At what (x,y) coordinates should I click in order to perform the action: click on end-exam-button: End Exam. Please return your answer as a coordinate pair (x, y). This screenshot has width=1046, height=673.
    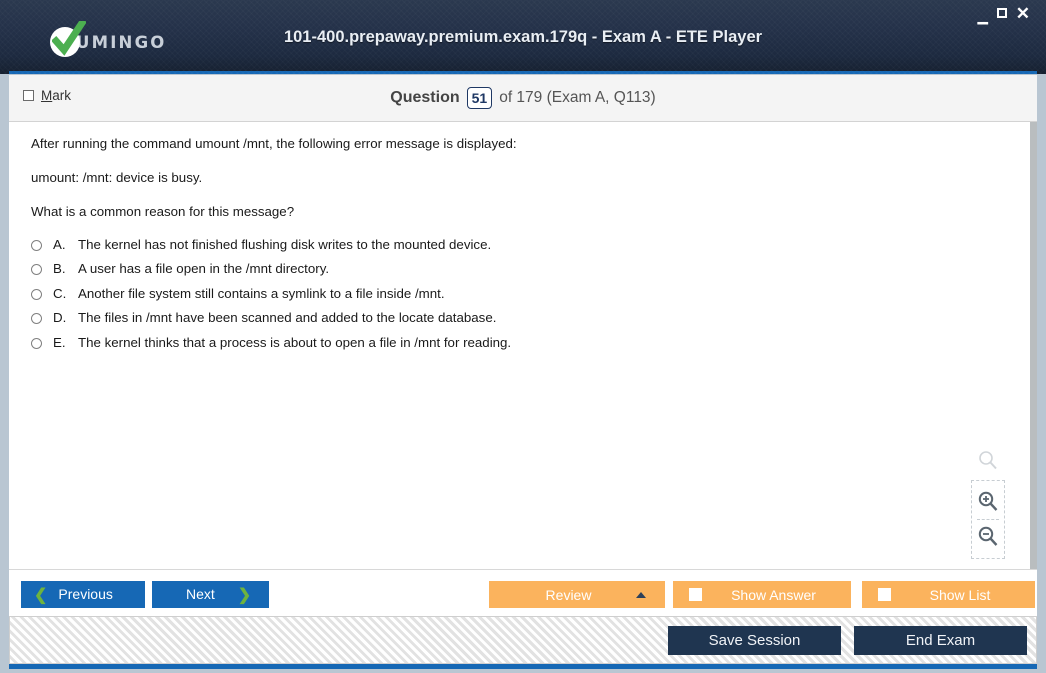
    Looking at the image, I should click on (940, 640).